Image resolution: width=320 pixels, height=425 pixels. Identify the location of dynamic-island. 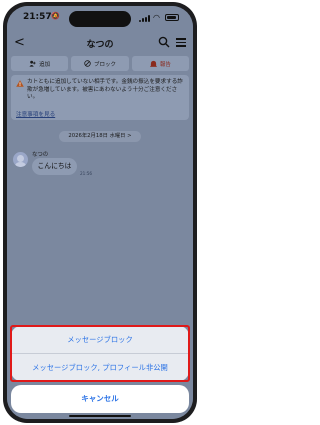
(100, 19).